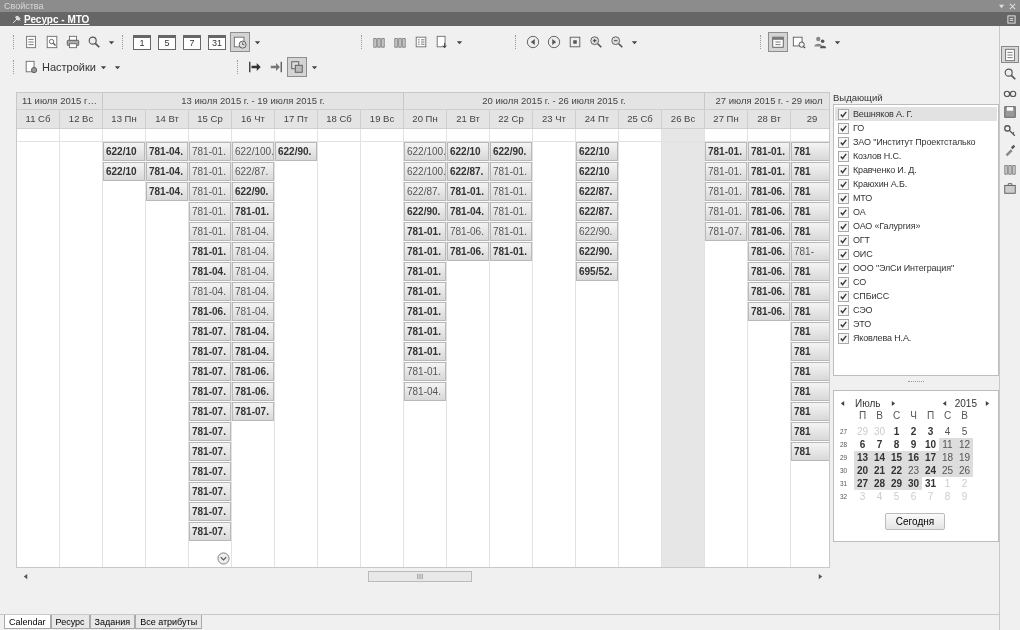 The width and height of the screenshot is (1020, 630). What do you see at coordinates (842, 403) in the screenshot?
I see `previous-month-icon` at bounding box center [842, 403].